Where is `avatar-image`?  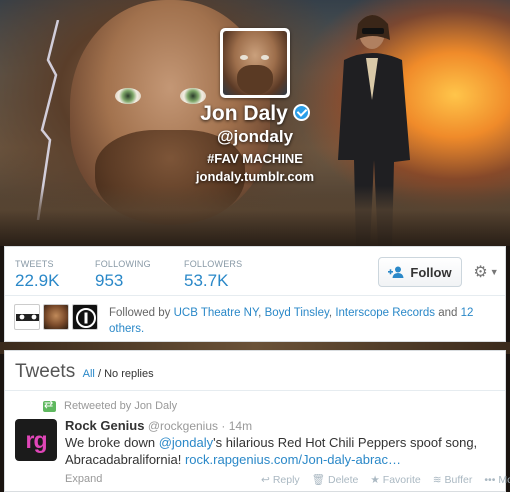 avatar-image is located at coordinates (255, 63).